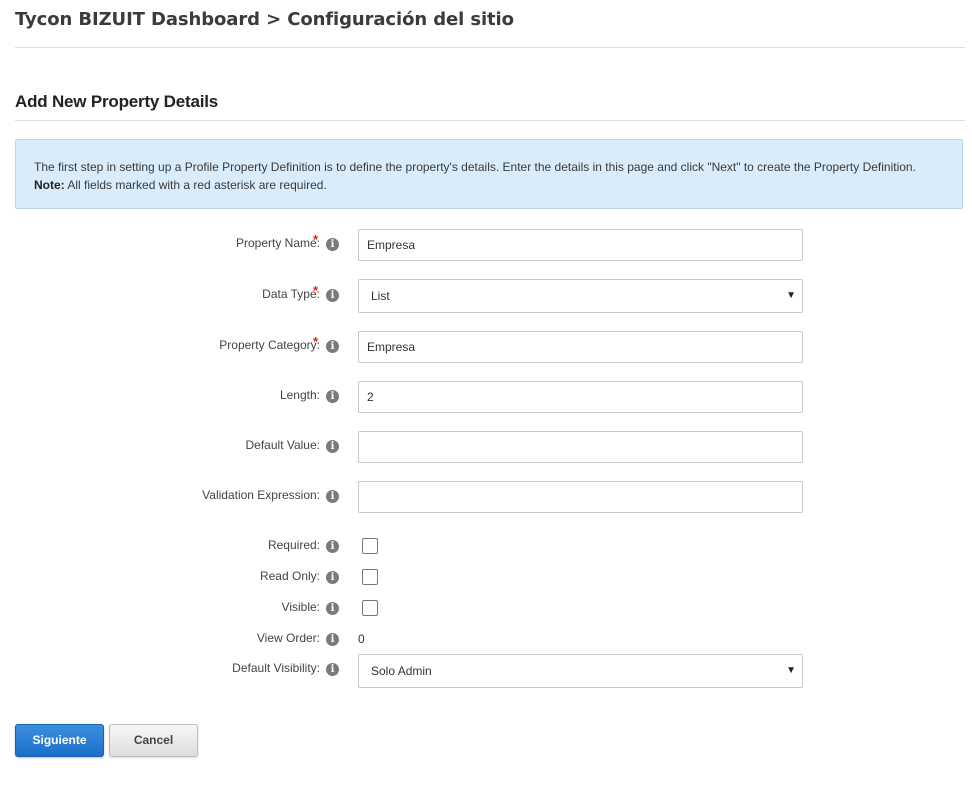 Image resolution: width=972 pixels, height=803 pixels. Describe the element at coordinates (261, 495) in the screenshot. I see `validation-expression-label: Validation Expression:` at that location.